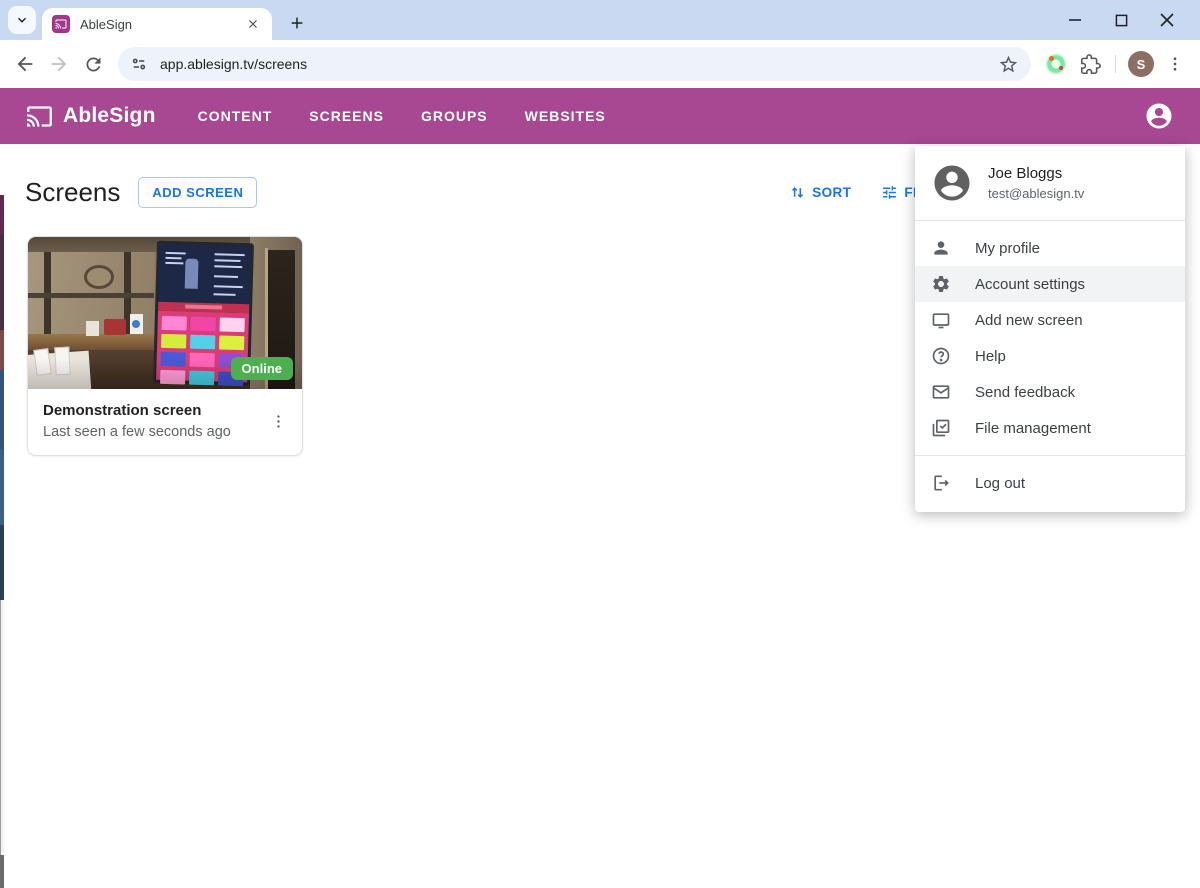  I want to click on browser-menu-button, so click(1175, 64).